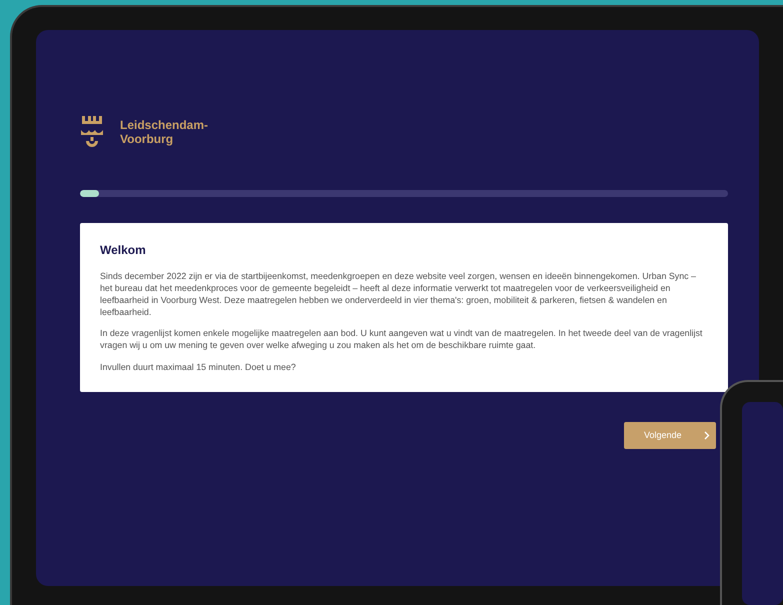 The height and width of the screenshot is (605, 783). Describe the element at coordinates (398, 294) in the screenshot. I see `intro-paragraph: Sinds december 2022 zijn er via de startbijeenkomst, meedenkgroepen en deze website veel zorgen, wensen en ideeën binnengekomen. Urban Sync – het bureau dat het meedenkproces voor de gemeente begeleidt – heeft al deze informatie verwerkt tot maatregelen voor de verkeersveiligheid en leefbaarheid in Voorburg West. Deze maatregelen hebben we onderverdeeld in vier thema's: groen, mobiliteit & parkeren, fietsen & wandelen en leefbaarheid.` at that location.